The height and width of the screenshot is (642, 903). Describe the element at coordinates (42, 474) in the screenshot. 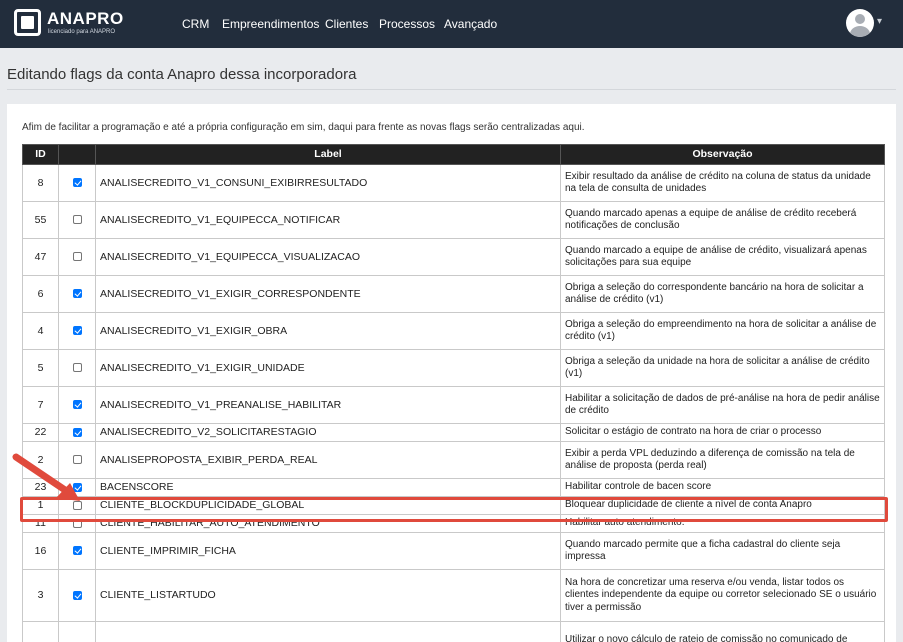

I see `arrow-shaft` at that location.